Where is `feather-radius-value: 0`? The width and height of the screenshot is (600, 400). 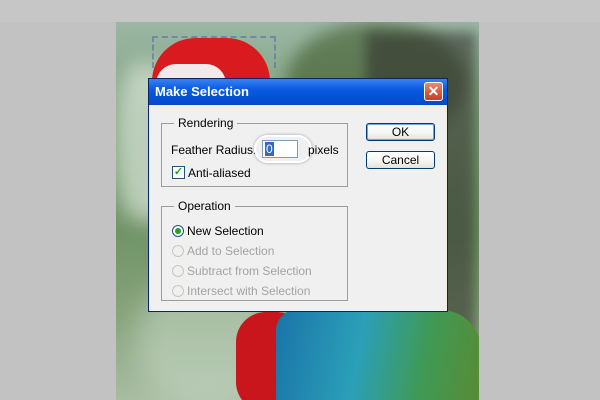
feather-radius-value: 0 is located at coordinates (269, 149).